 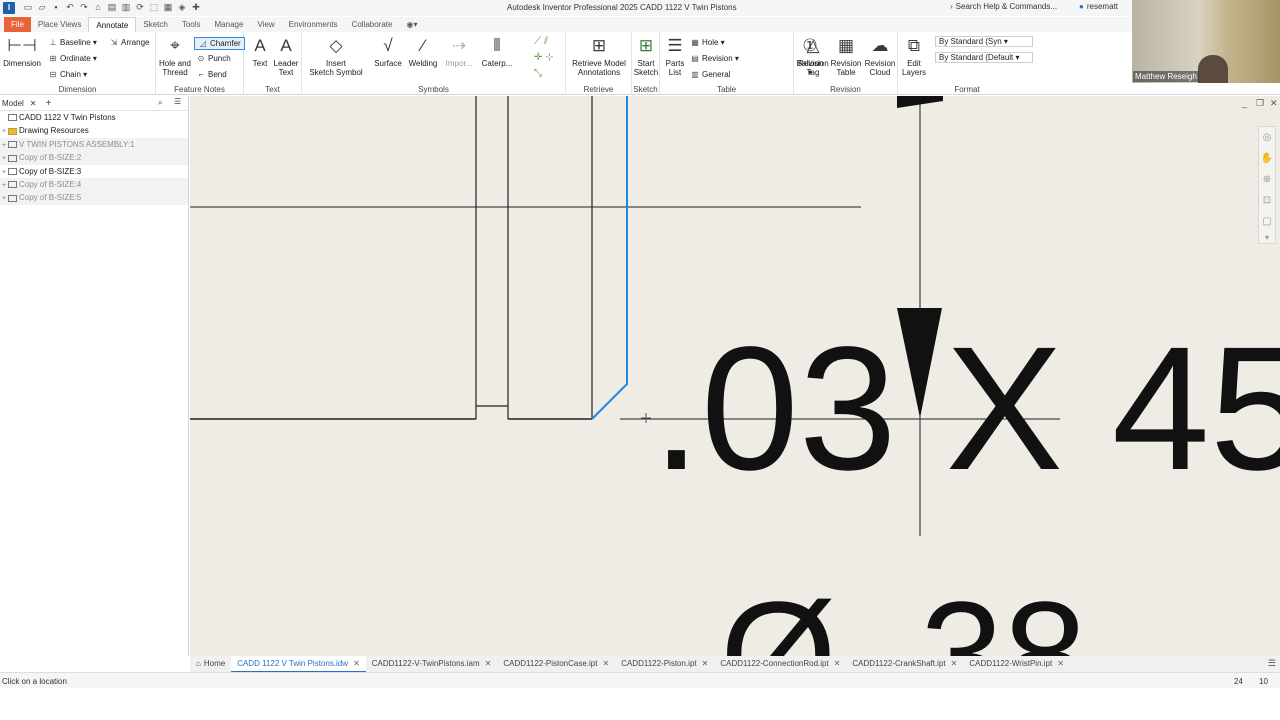 What do you see at coordinates (94, 130) in the screenshot?
I see `browser-item: + Drawing Resources` at bounding box center [94, 130].